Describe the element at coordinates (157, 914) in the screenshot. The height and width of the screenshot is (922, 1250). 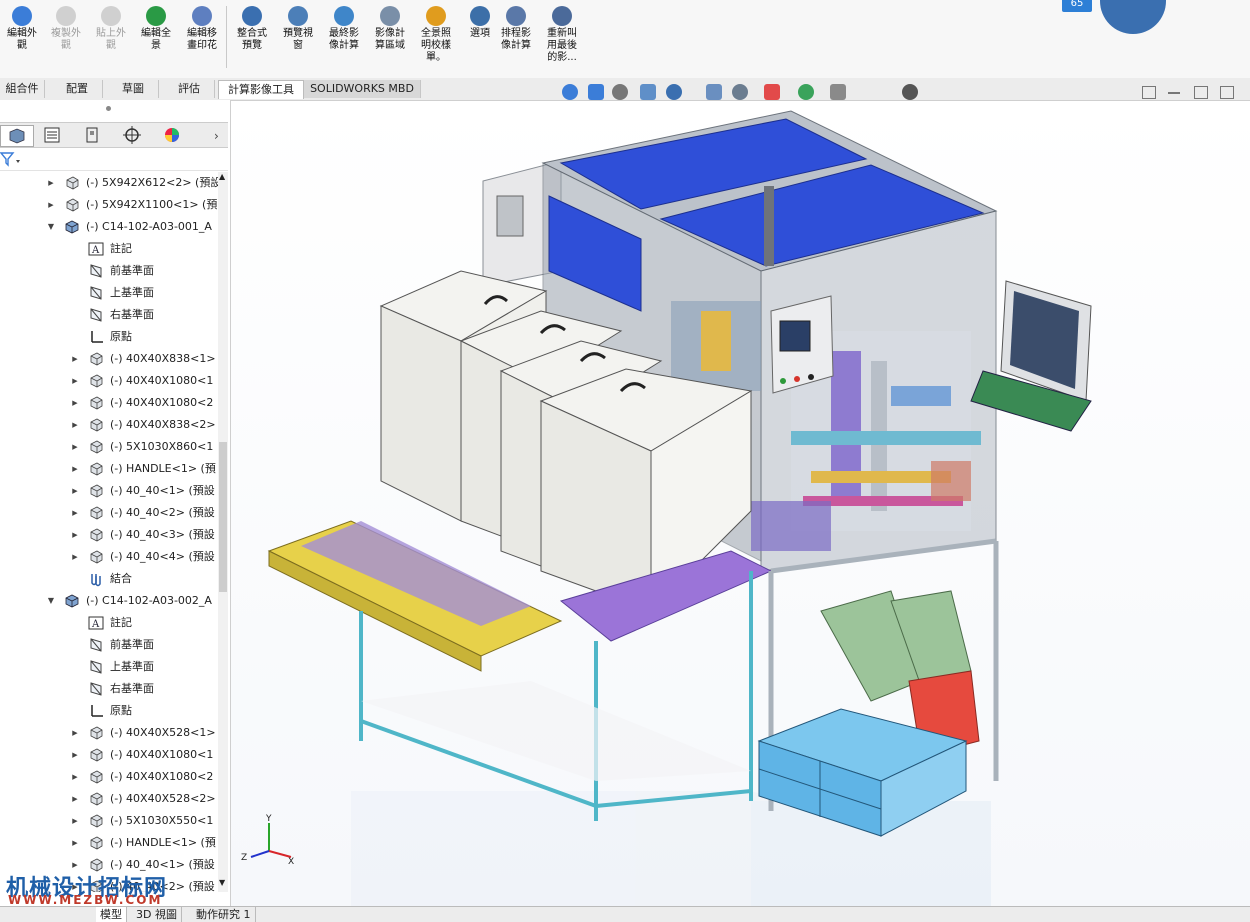
I see `bottom-tab-1: 3D 視圖` at that location.